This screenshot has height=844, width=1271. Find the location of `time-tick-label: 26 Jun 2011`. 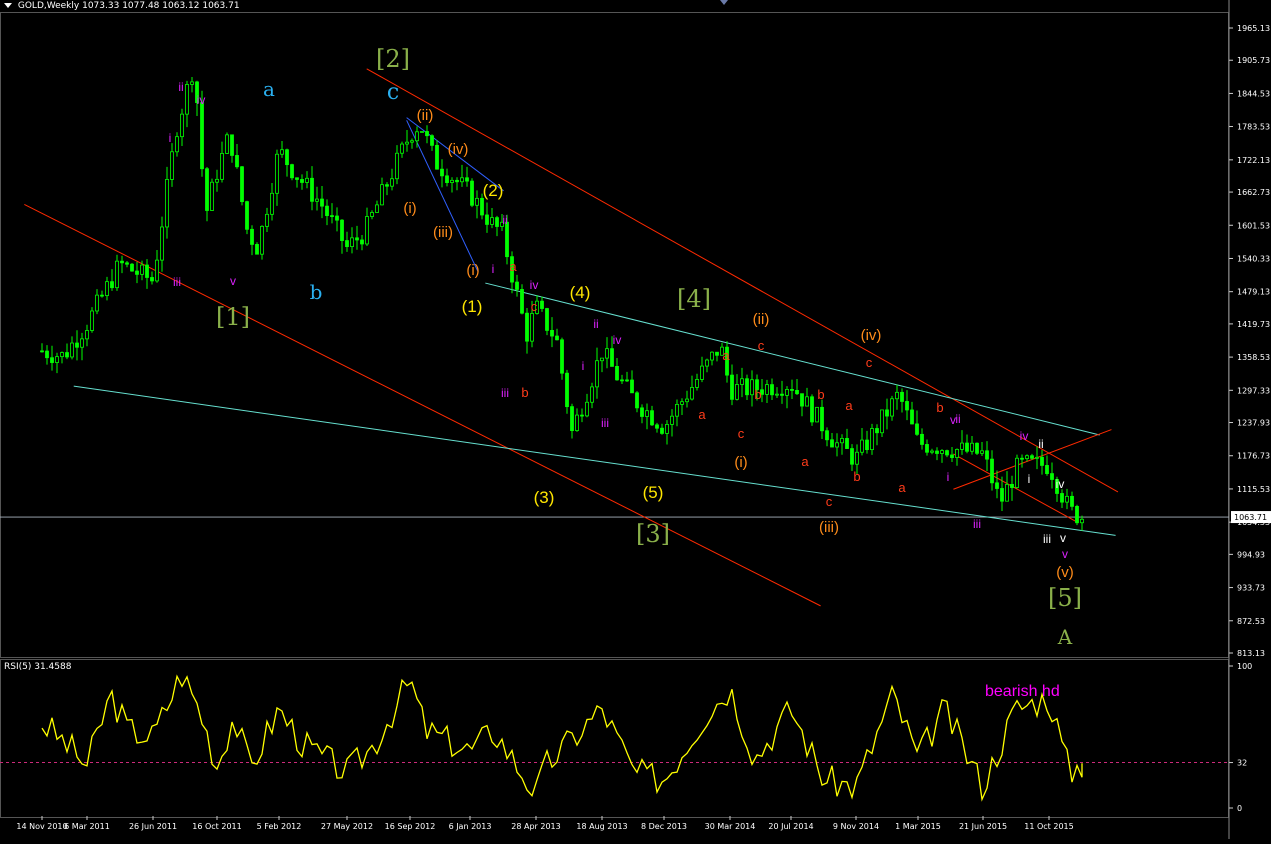

time-tick-label: 26 Jun 2011 is located at coordinates (153, 826).